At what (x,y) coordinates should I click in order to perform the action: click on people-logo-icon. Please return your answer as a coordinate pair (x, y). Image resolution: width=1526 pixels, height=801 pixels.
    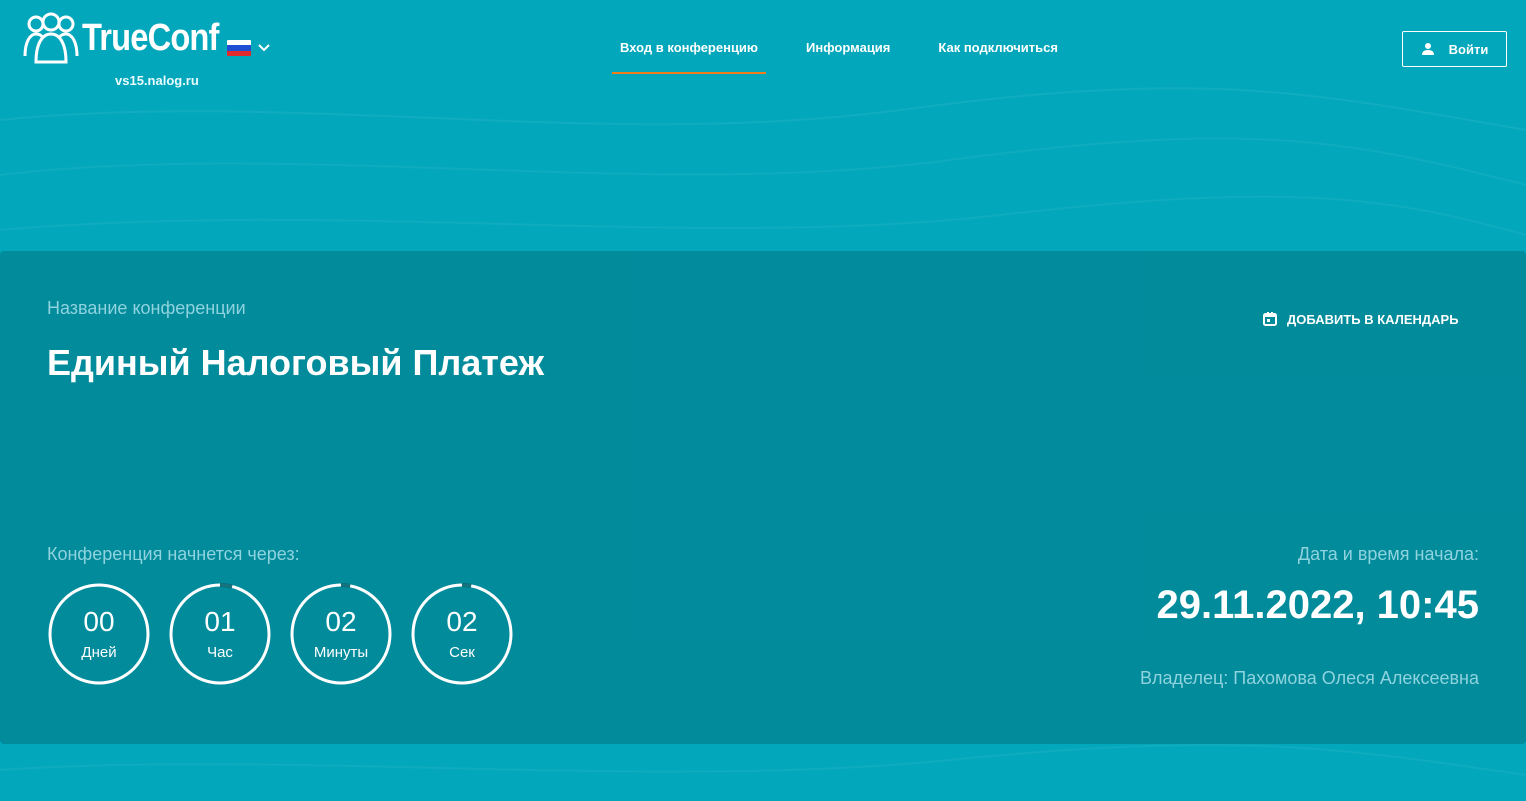
    Looking at the image, I should click on (51, 38).